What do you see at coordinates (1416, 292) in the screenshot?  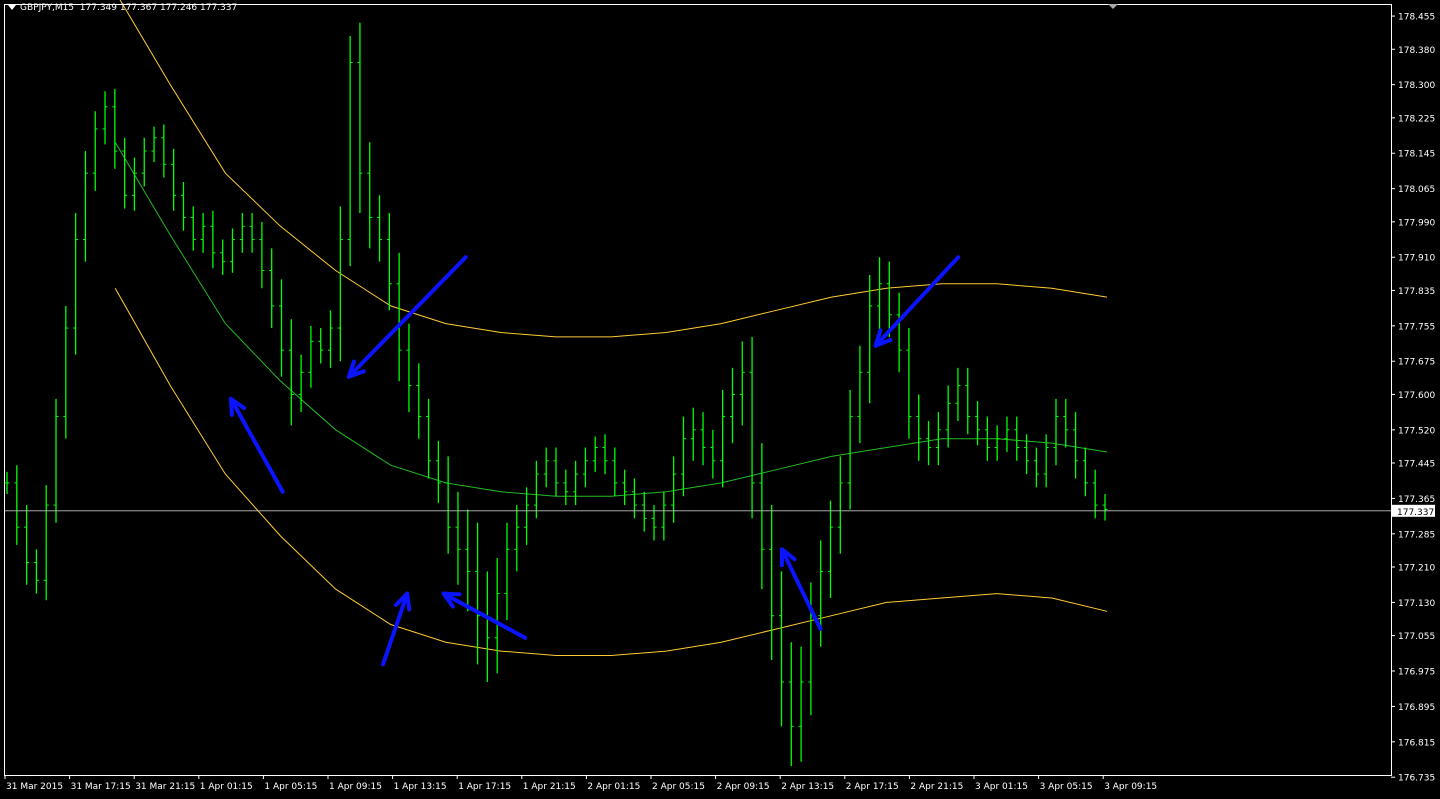 I see `y-tick-label: 177.835` at bounding box center [1416, 292].